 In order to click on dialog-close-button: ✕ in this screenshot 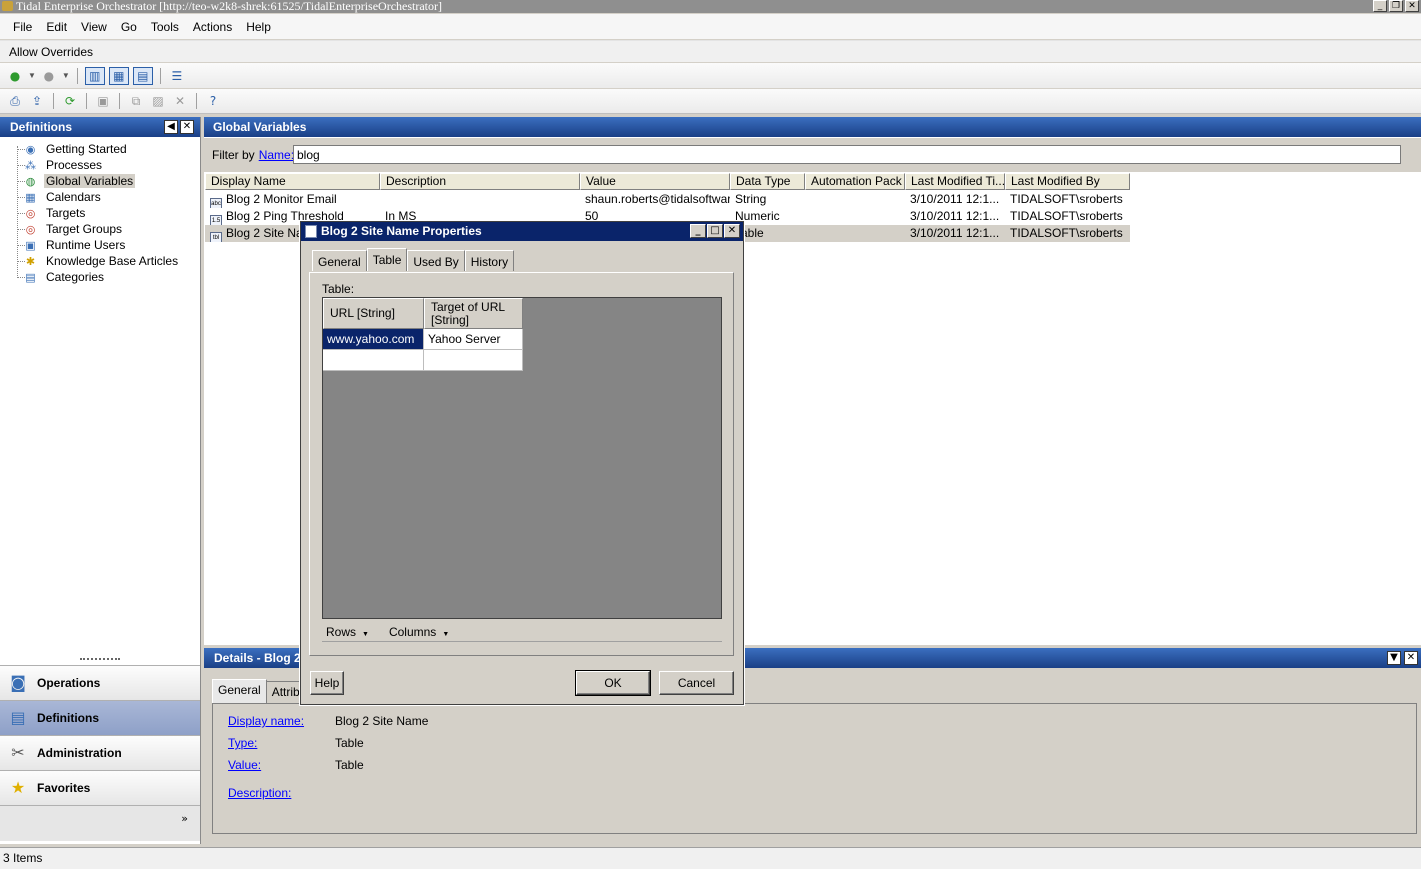, I will do `click(732, 231)`.